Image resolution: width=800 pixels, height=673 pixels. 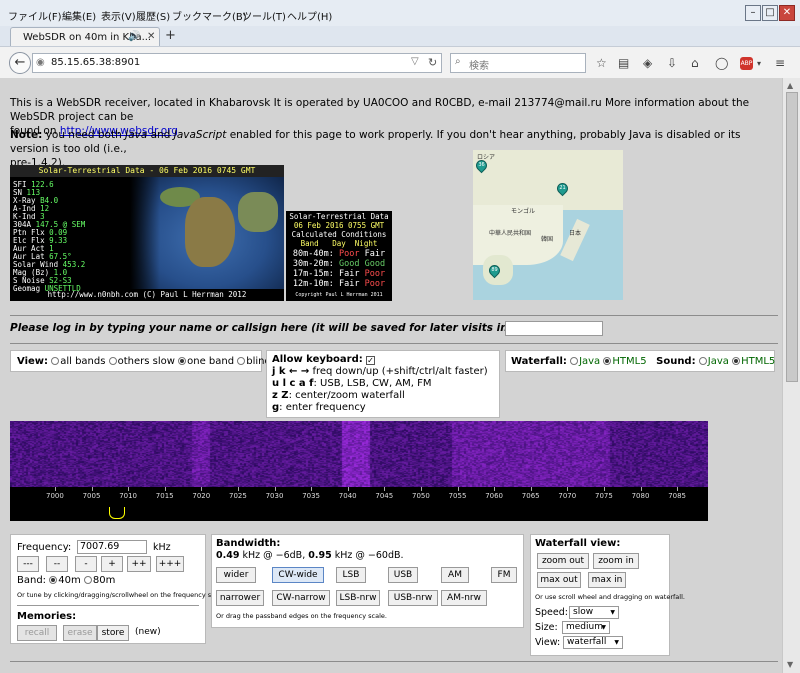 What do you see at coordinates (625, 361) in the screenshot?
I see `waterfall-html5-option: HTML5` at bounding box center [625, 361].